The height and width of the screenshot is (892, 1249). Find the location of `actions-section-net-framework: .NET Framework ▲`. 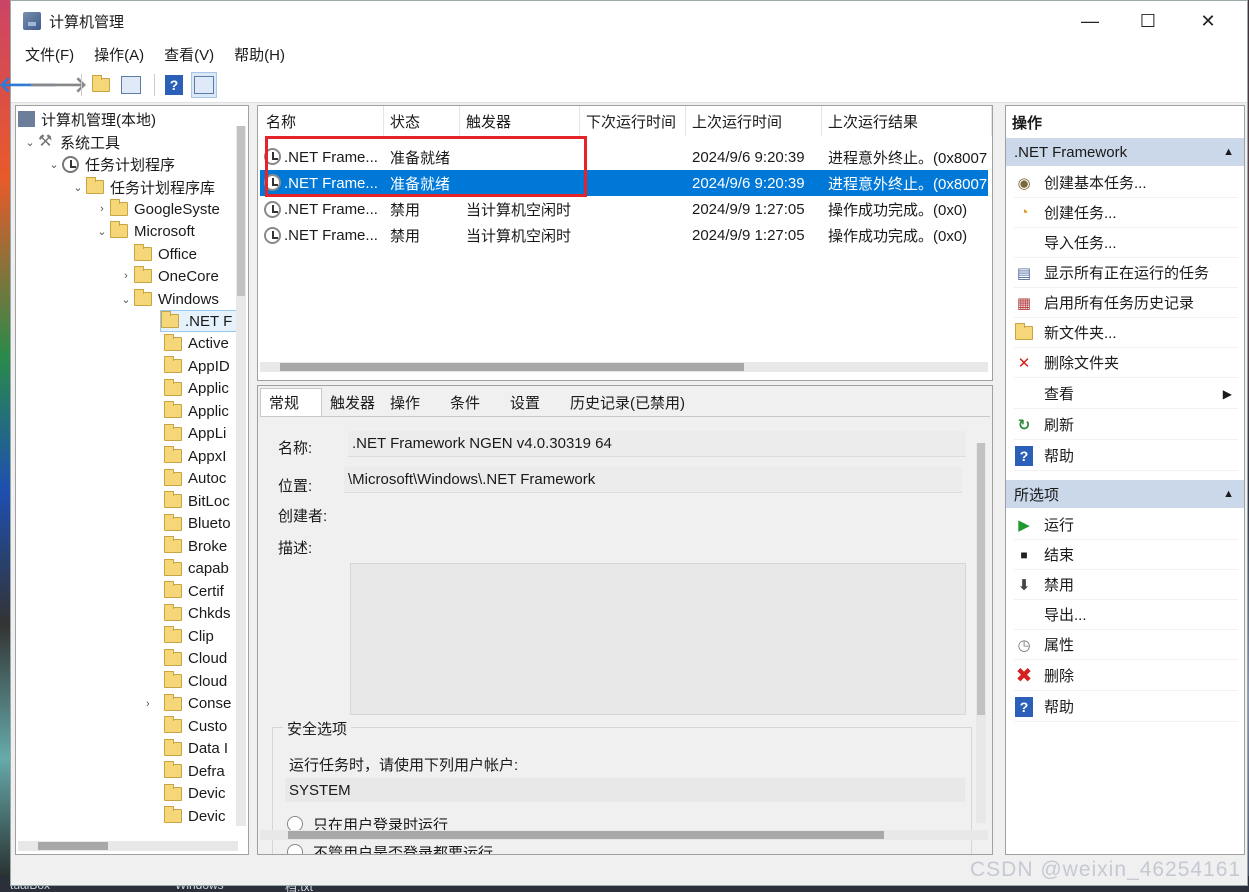

actions-section-net-framework: .NET Framework ▲ is located at coordinates (1125, 152).